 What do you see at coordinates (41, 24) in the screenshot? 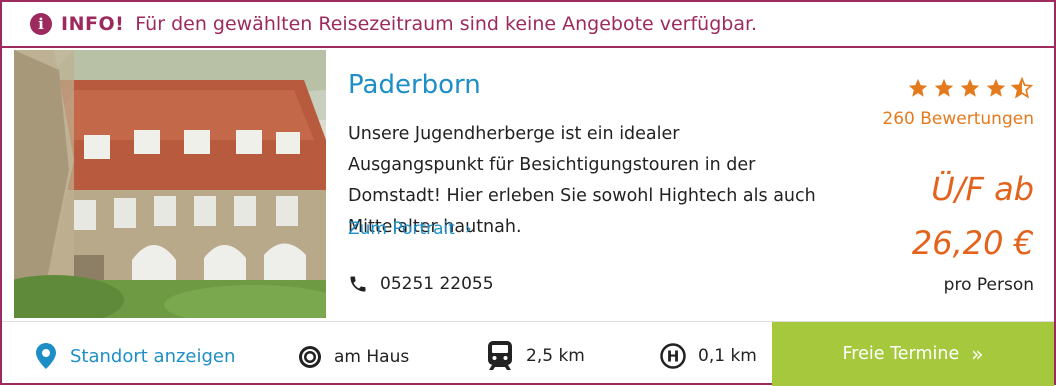
I see `info-icon: i` at bounding box center [41, 24].